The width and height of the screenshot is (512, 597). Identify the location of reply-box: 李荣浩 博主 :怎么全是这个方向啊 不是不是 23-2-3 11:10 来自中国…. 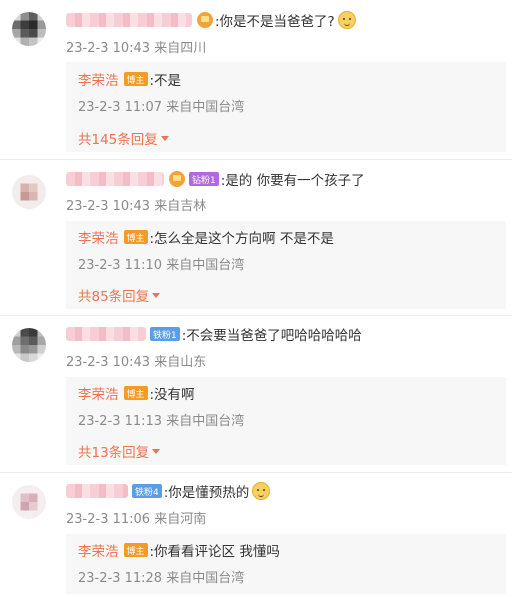
(286, 265).